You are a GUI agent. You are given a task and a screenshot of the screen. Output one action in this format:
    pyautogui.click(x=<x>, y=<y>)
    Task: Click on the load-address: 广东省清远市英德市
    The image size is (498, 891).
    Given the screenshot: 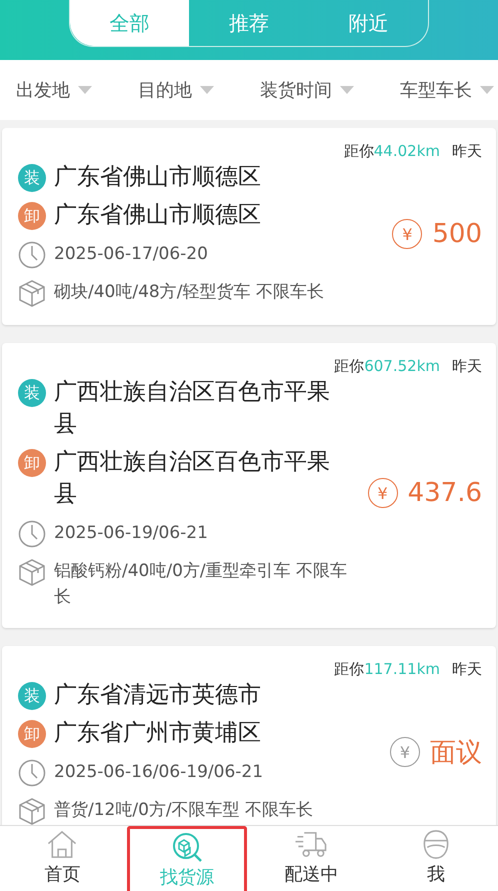 What is the action you would take?
    pyautogui.click(x=157, y=695)
    